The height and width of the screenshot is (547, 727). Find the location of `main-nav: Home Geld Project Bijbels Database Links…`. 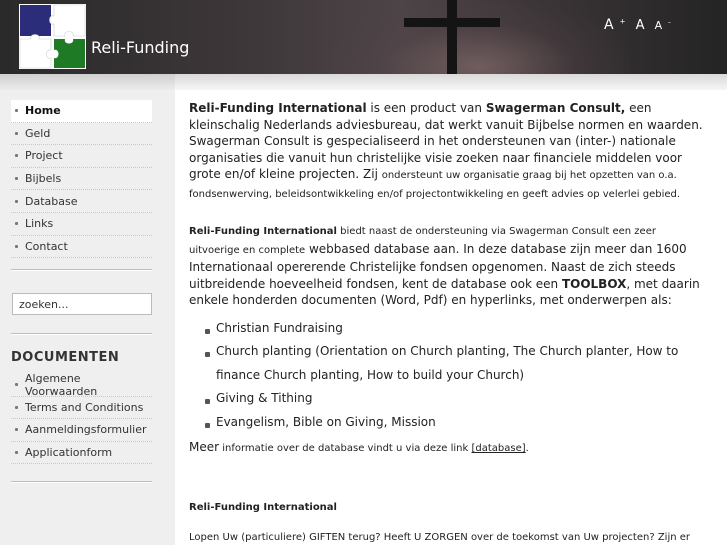

main-nav: Home Geld Project Bijbels Database Links… is located at coordinates (81, 179).